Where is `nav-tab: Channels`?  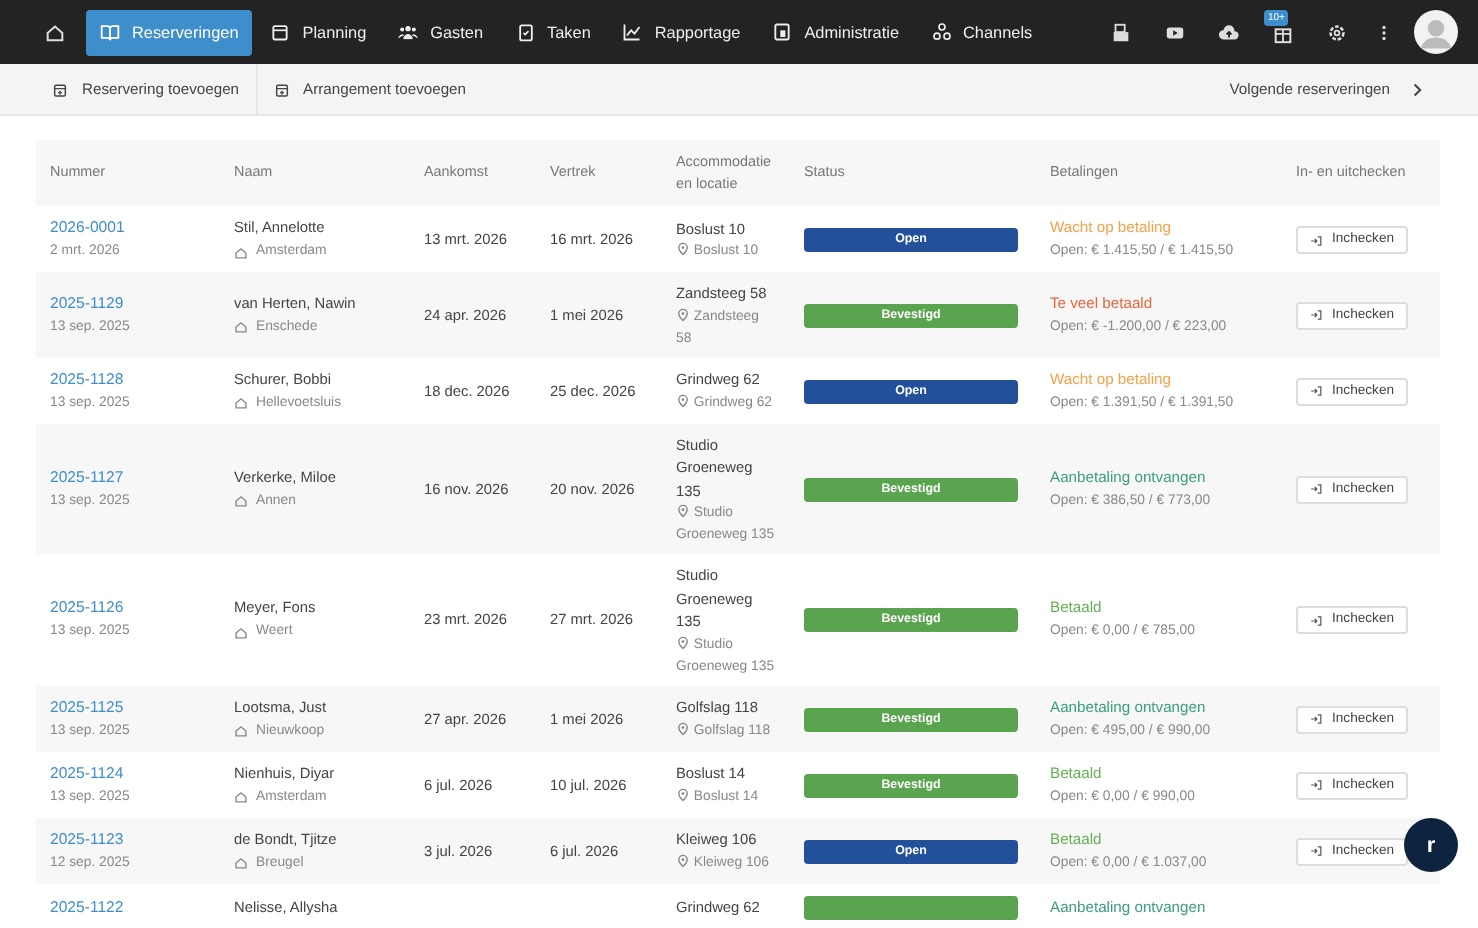
nav-tab: Channels is located at coordinates (982, 32).